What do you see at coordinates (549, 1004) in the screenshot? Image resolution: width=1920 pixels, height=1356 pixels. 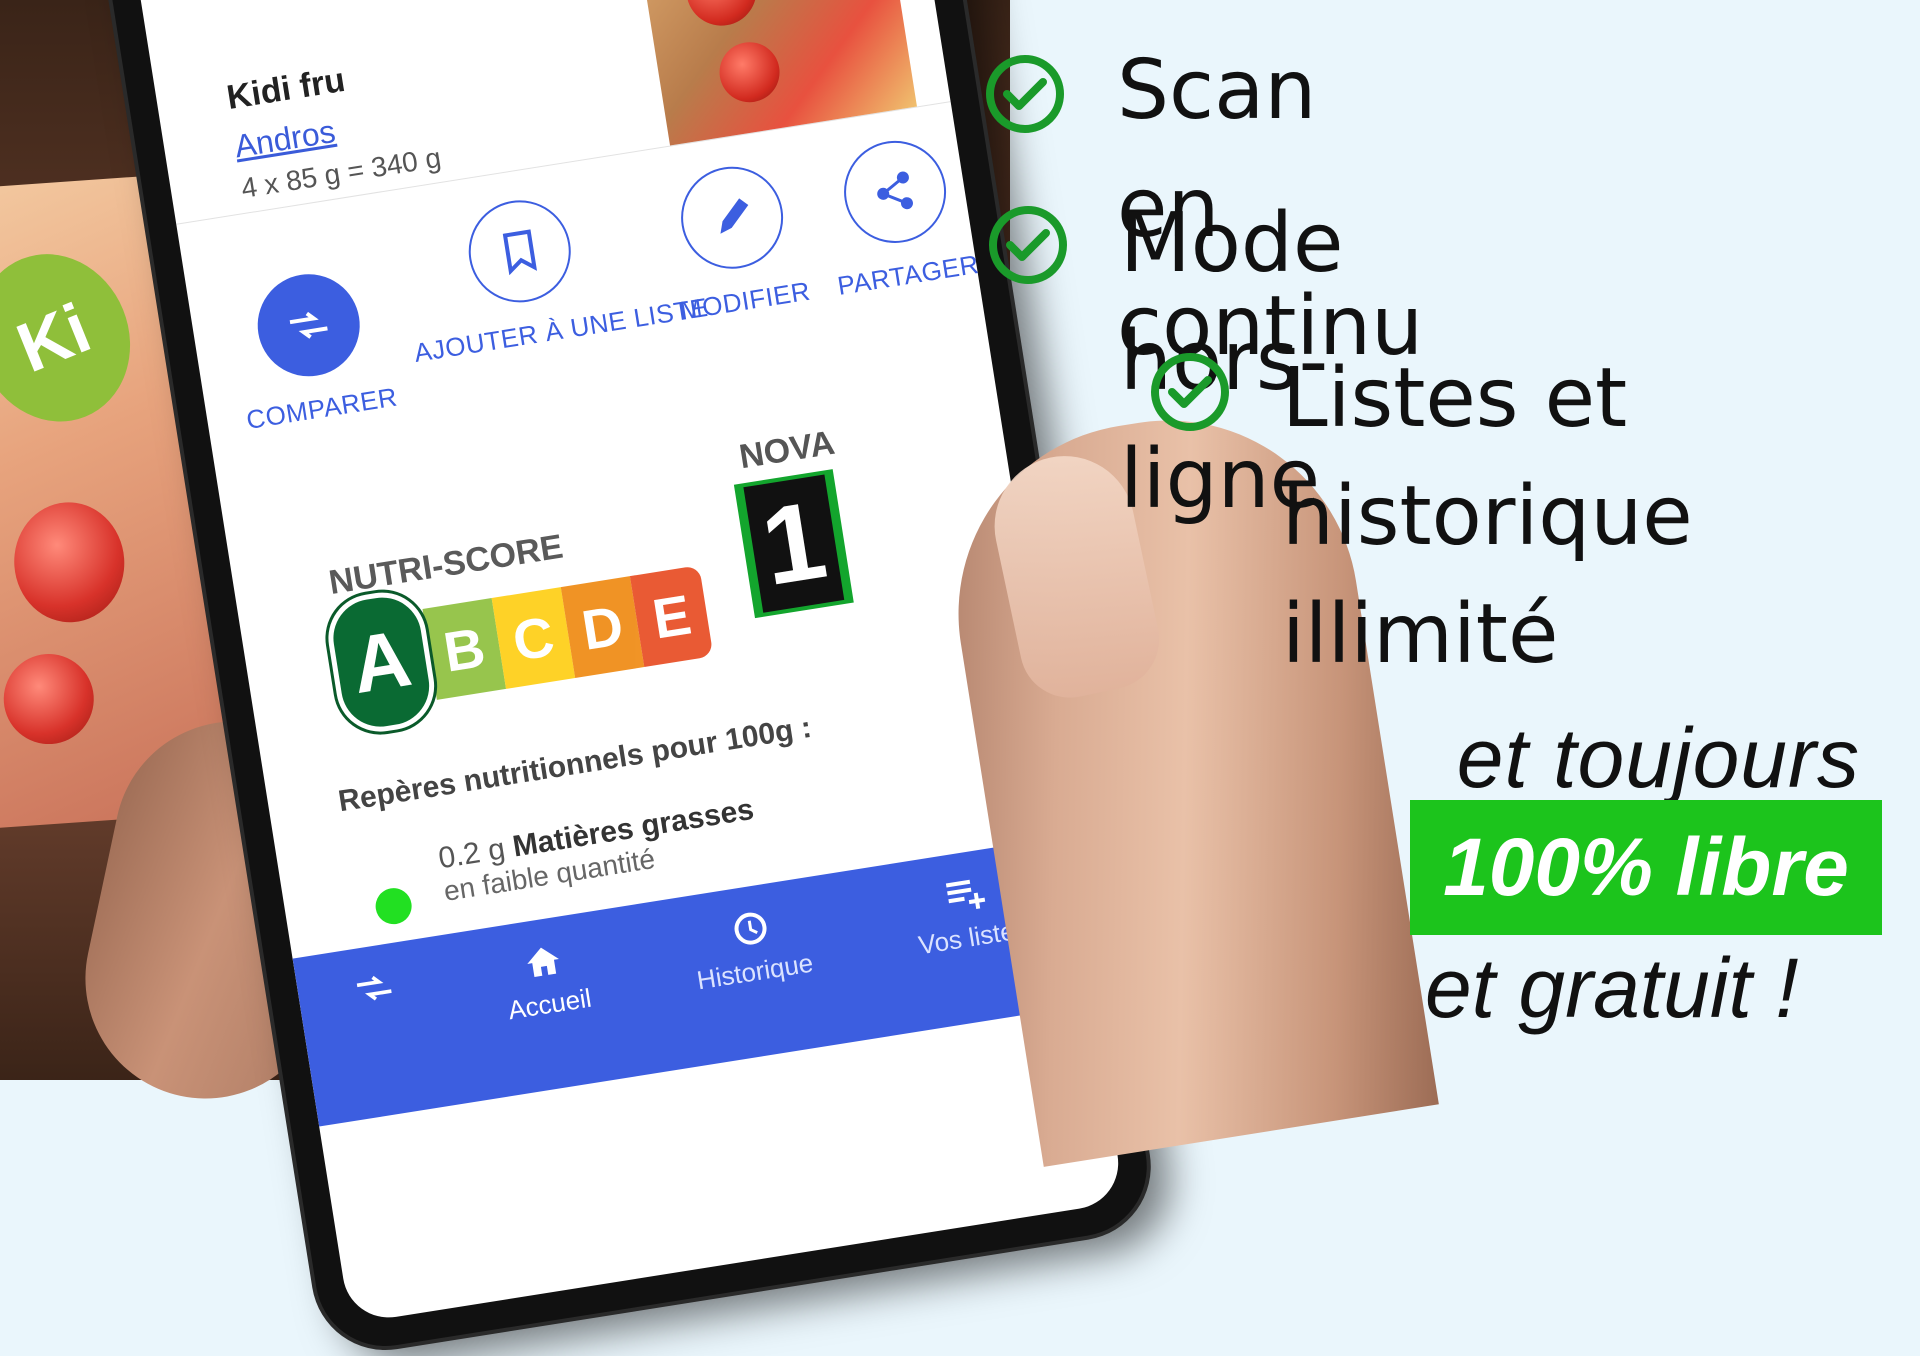 I see `nav-home-label: Accueil` at bounding box center [549, 1004].